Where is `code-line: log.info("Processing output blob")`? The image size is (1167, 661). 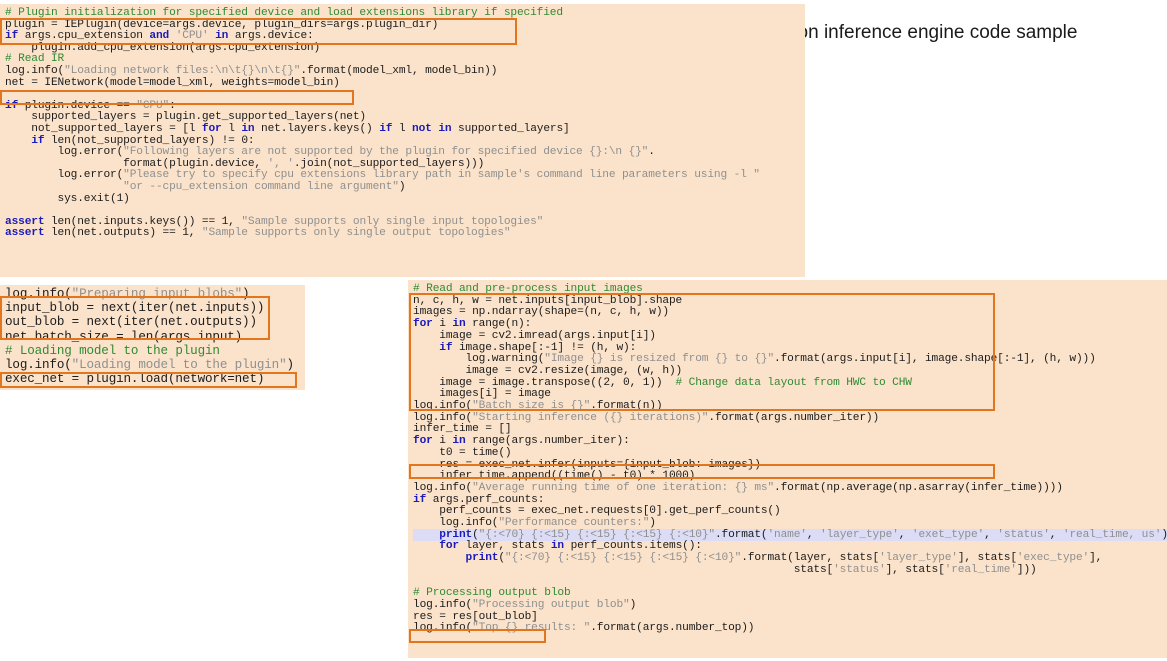
code-line: log.info("Processing output blob") is located at coordinates (525, 604).